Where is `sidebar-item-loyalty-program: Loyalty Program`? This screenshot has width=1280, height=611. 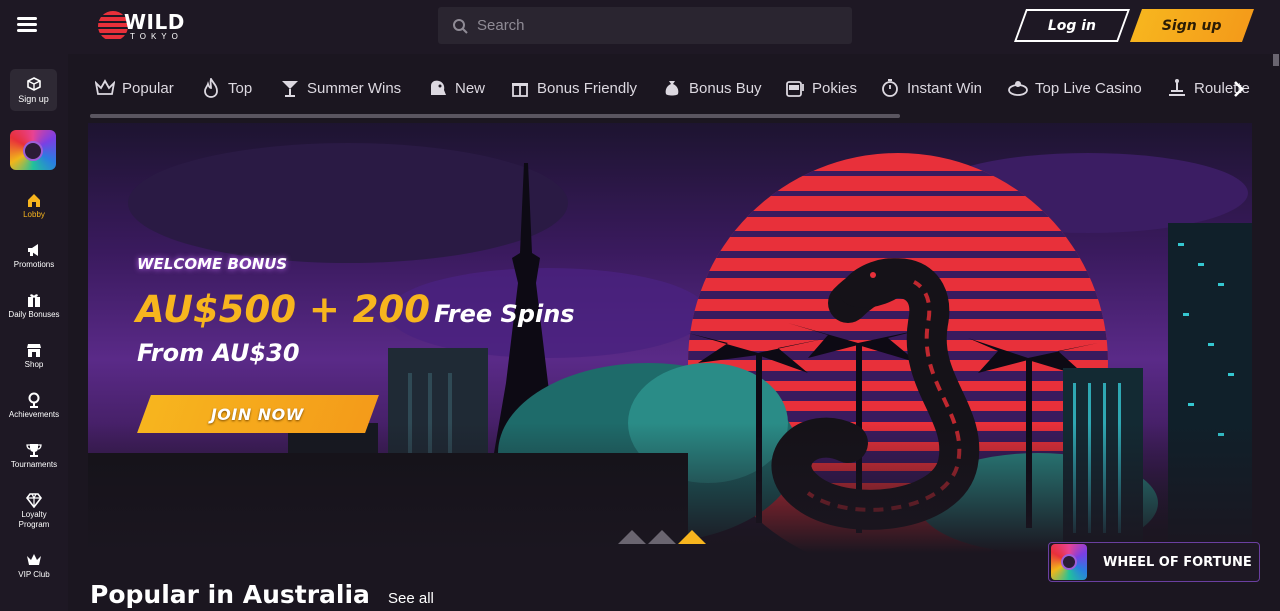
sidebar-item-loyalty-program: Loyalty Program is located at coordinates (34, 511).